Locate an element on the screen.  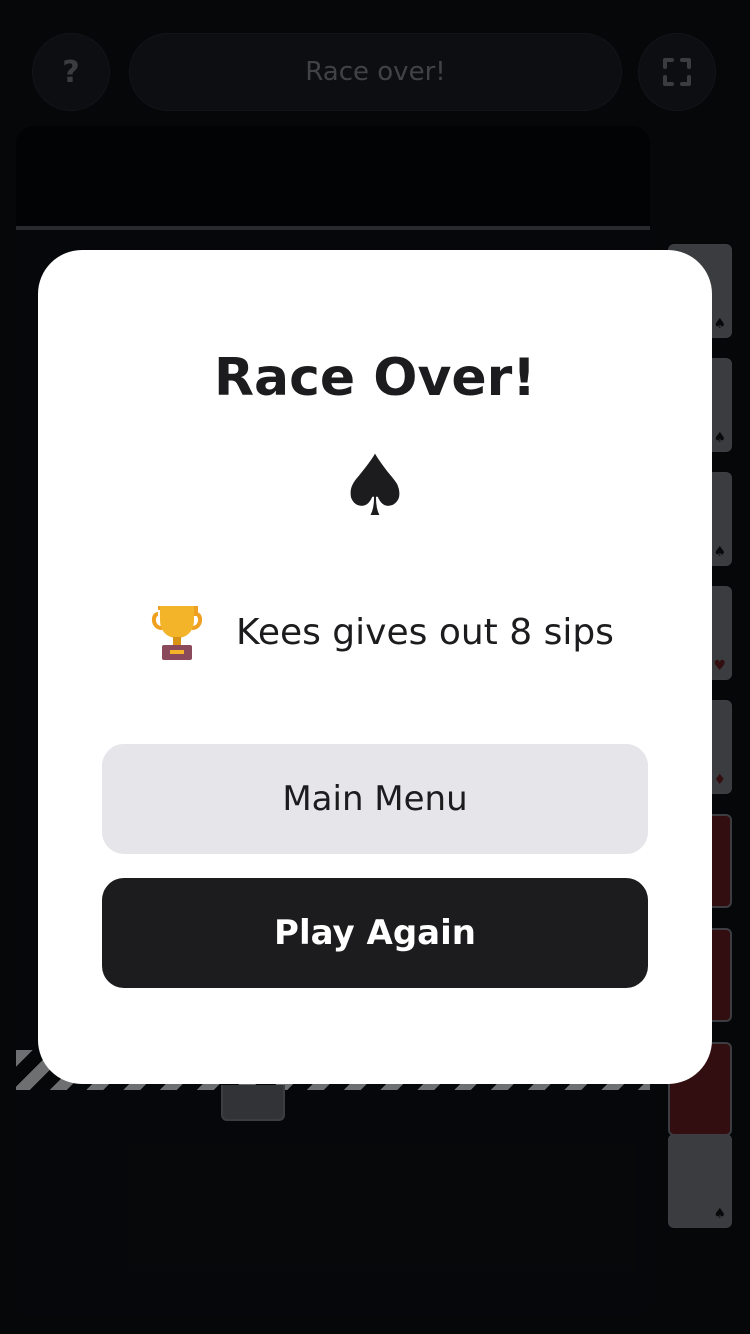
main-menu-button: Main Menu is located at coordinates (375, 799).